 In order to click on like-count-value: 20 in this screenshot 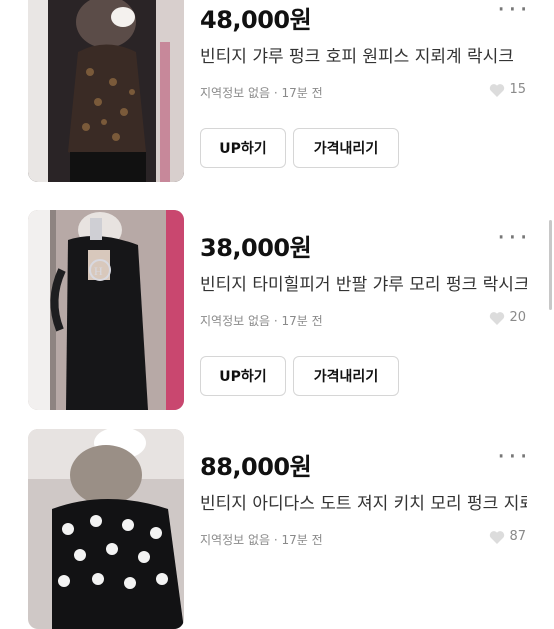, I will do `click(517, 317)`.